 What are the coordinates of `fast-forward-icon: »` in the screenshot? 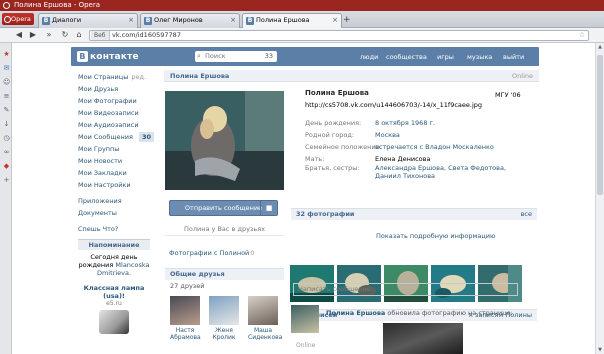 It's located at (49, 35).